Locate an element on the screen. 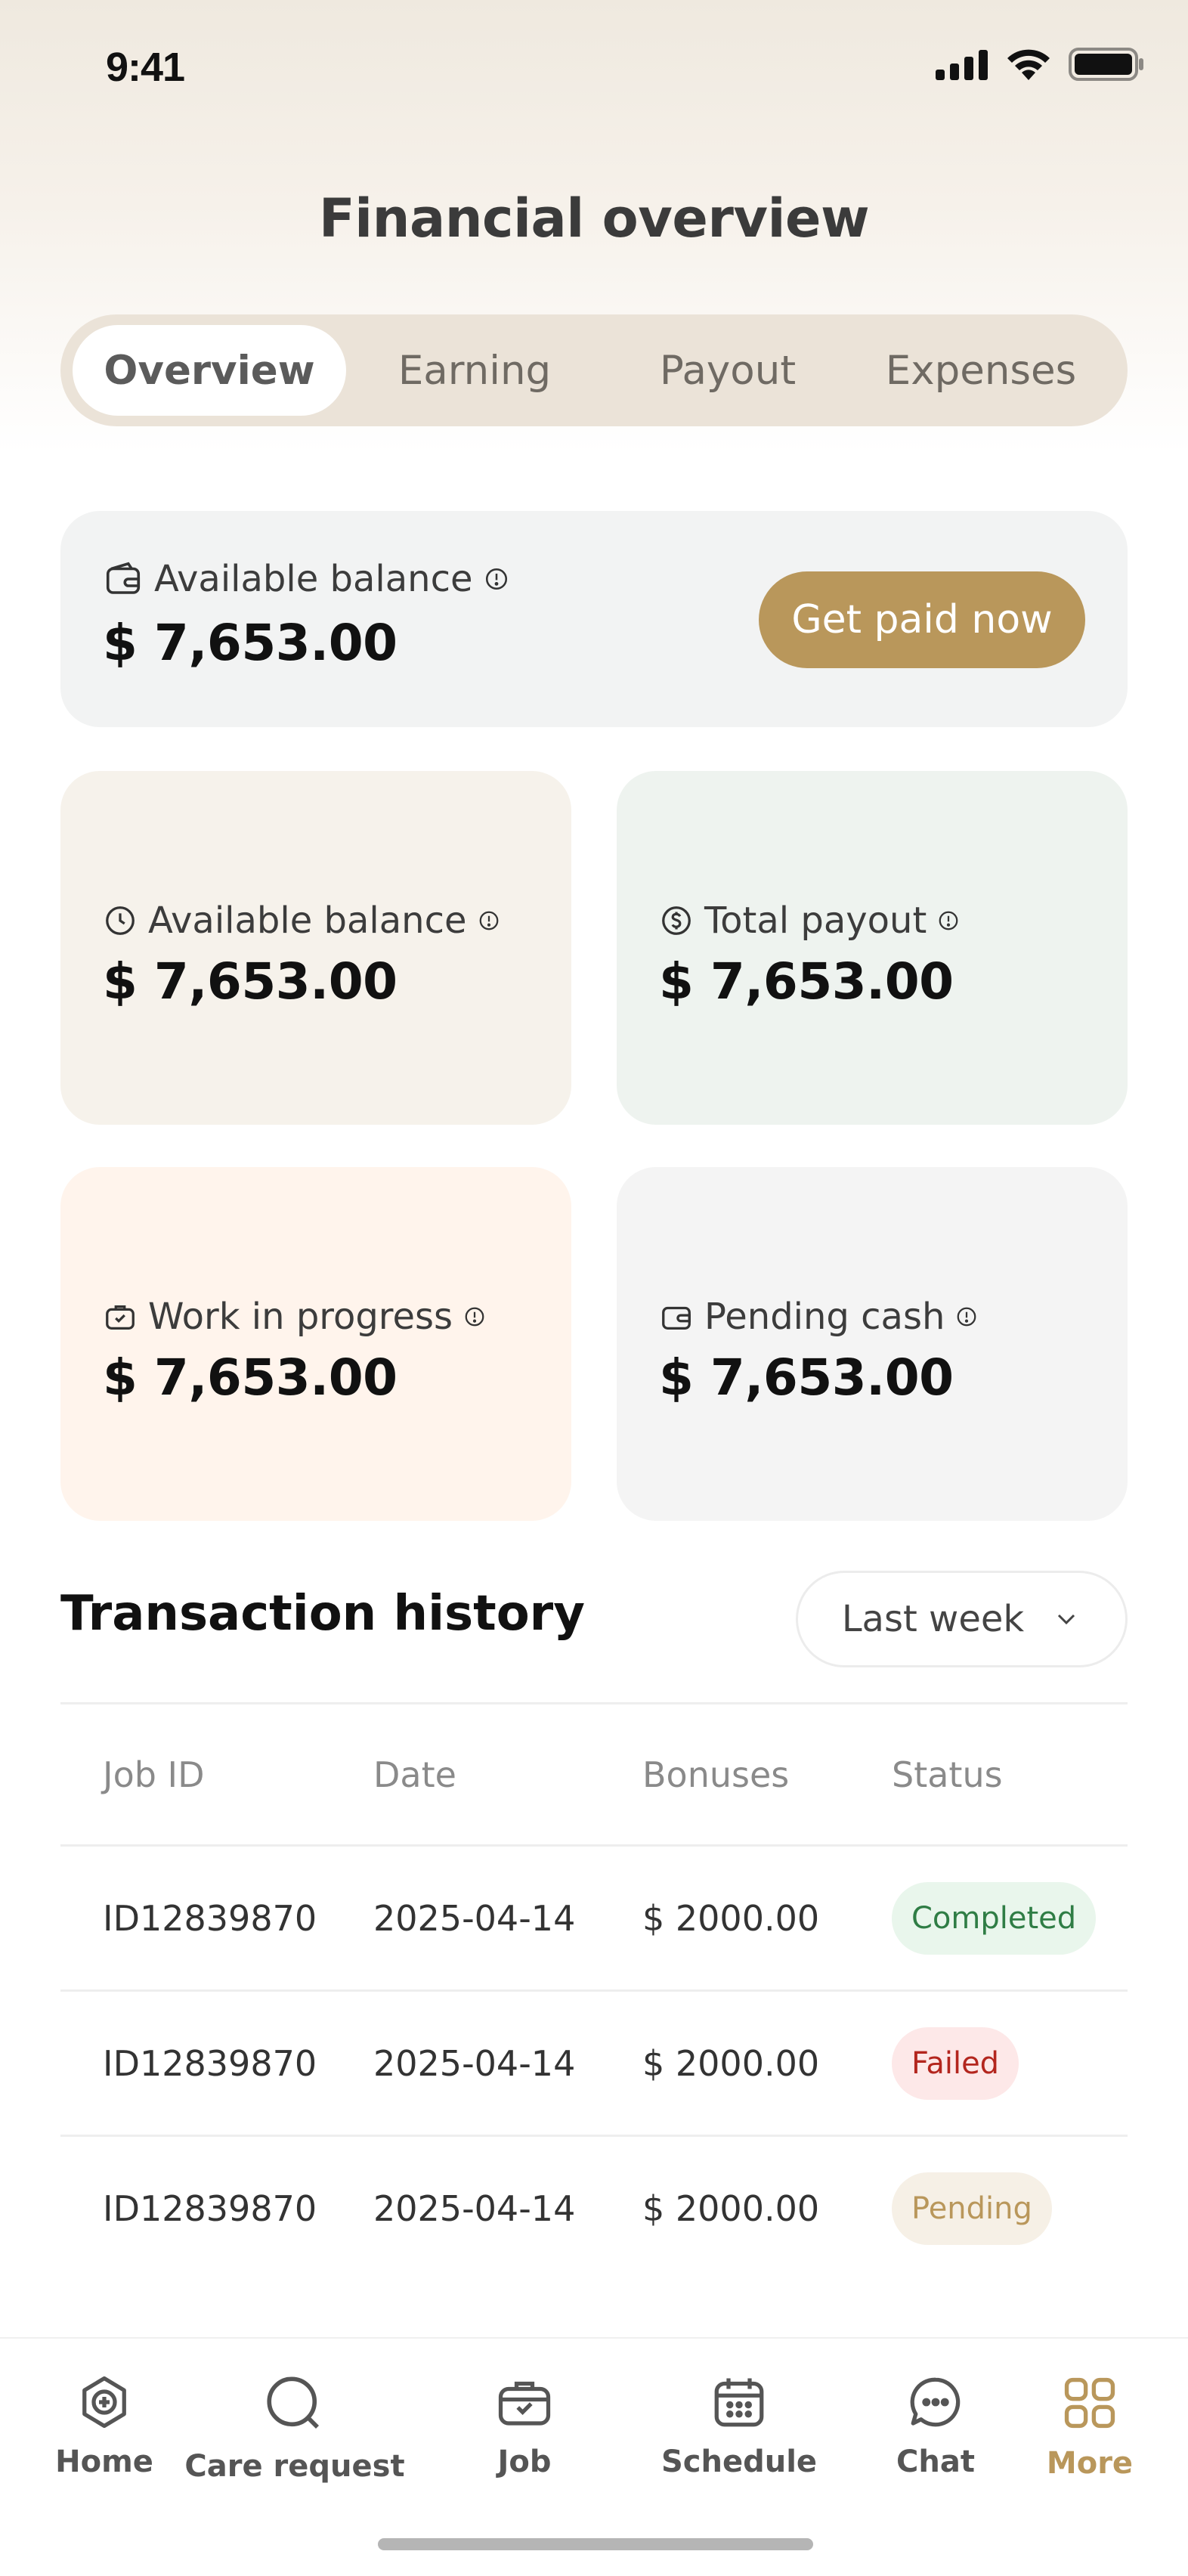 The image size is (1188, 2576). tab-earning: Earning is located at coordinates (475, 370).